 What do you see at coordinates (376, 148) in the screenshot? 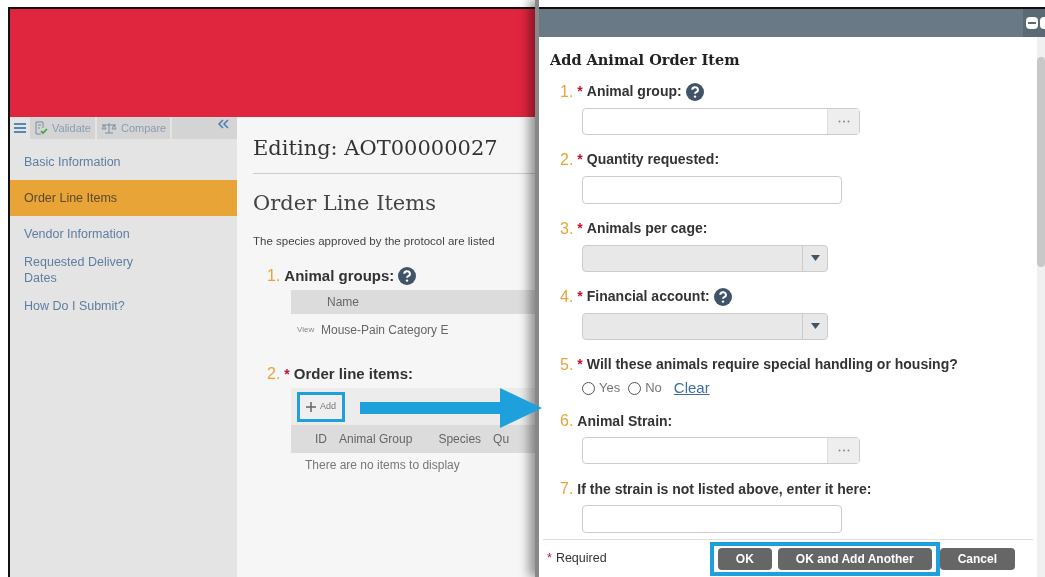
I see `page-title: Editing: AOT00000027` at bounding box center [376, 148].